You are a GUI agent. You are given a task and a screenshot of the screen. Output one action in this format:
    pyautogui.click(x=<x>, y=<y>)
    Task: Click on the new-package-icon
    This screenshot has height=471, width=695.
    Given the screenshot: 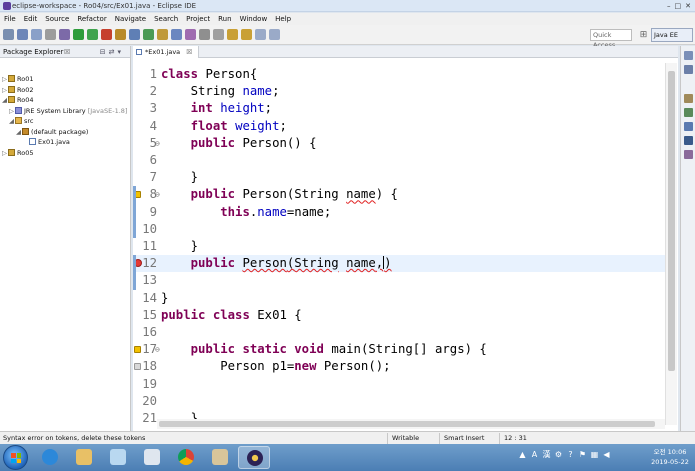 What is the action you would take?
    pyautogui.click(x=134, y=34)
    